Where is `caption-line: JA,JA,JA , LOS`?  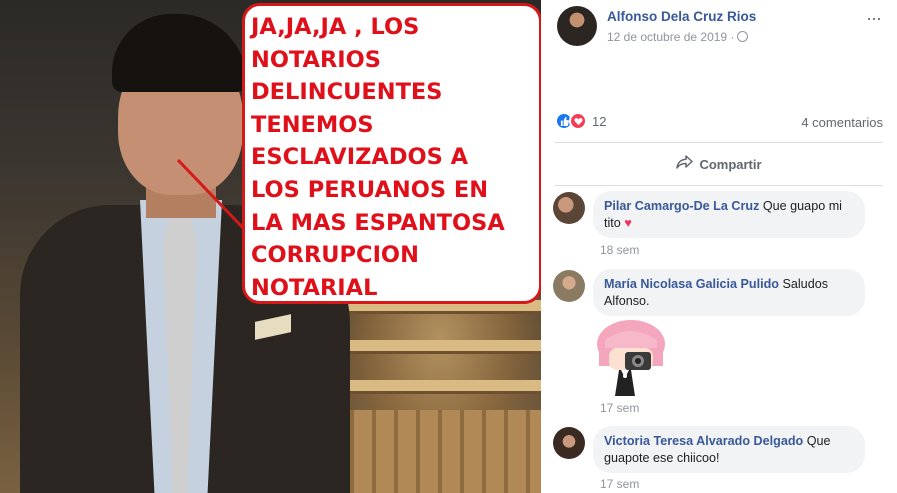
caption-line: JA,JA,JA , LOS is located at coordinates (335, 27).